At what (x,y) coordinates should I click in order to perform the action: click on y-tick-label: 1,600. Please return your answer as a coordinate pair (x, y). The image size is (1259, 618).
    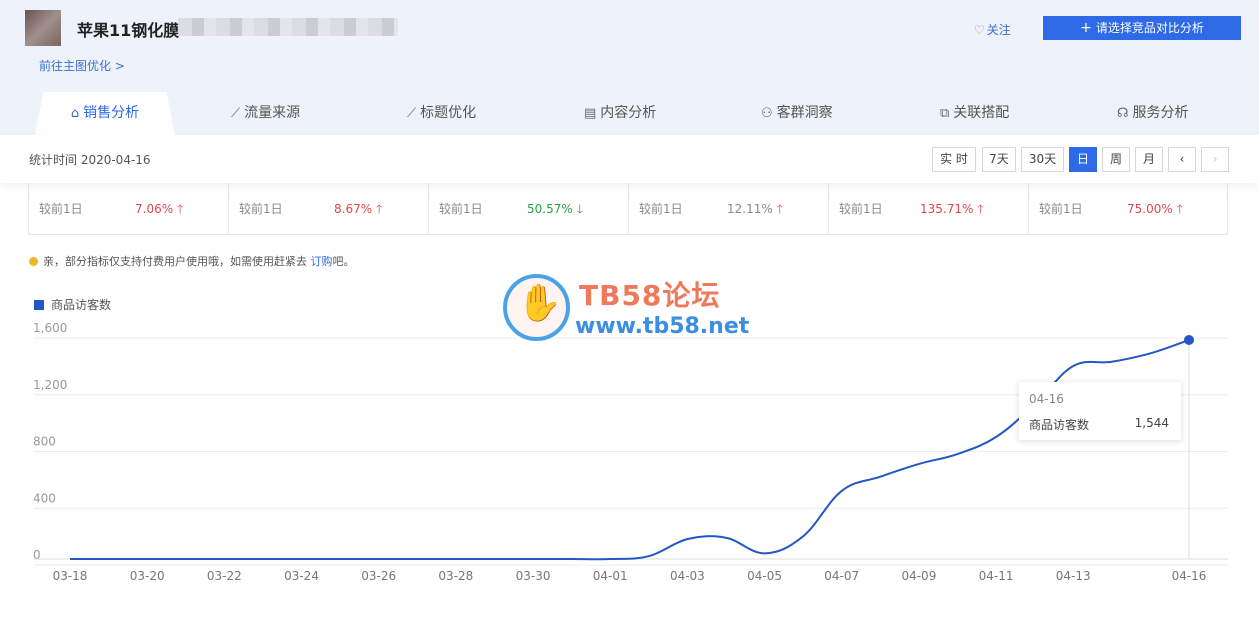
    Looking at the image, I should click on (50, 328).